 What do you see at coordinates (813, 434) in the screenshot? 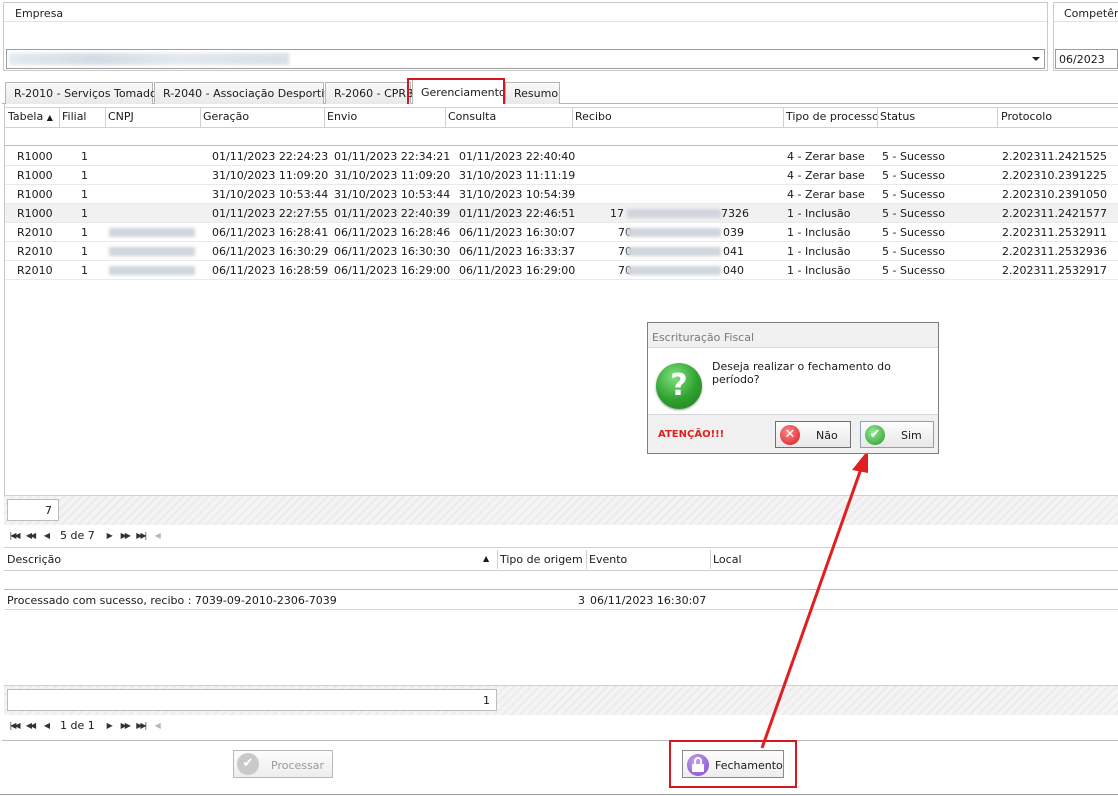
I see `nao-button: ✕ Não` at bounding box center [813, 434].